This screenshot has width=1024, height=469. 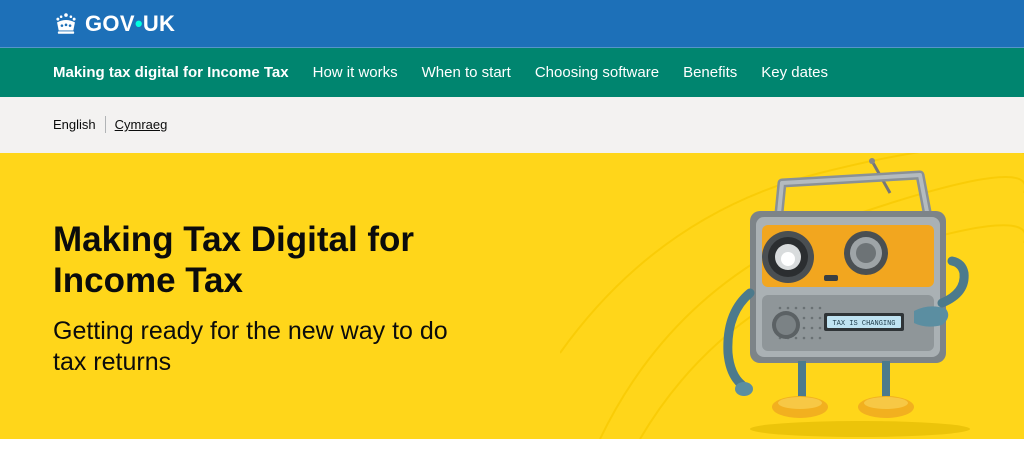 I want to click on nav-item-how-it-works: How it works, so click(x=355, y=72).